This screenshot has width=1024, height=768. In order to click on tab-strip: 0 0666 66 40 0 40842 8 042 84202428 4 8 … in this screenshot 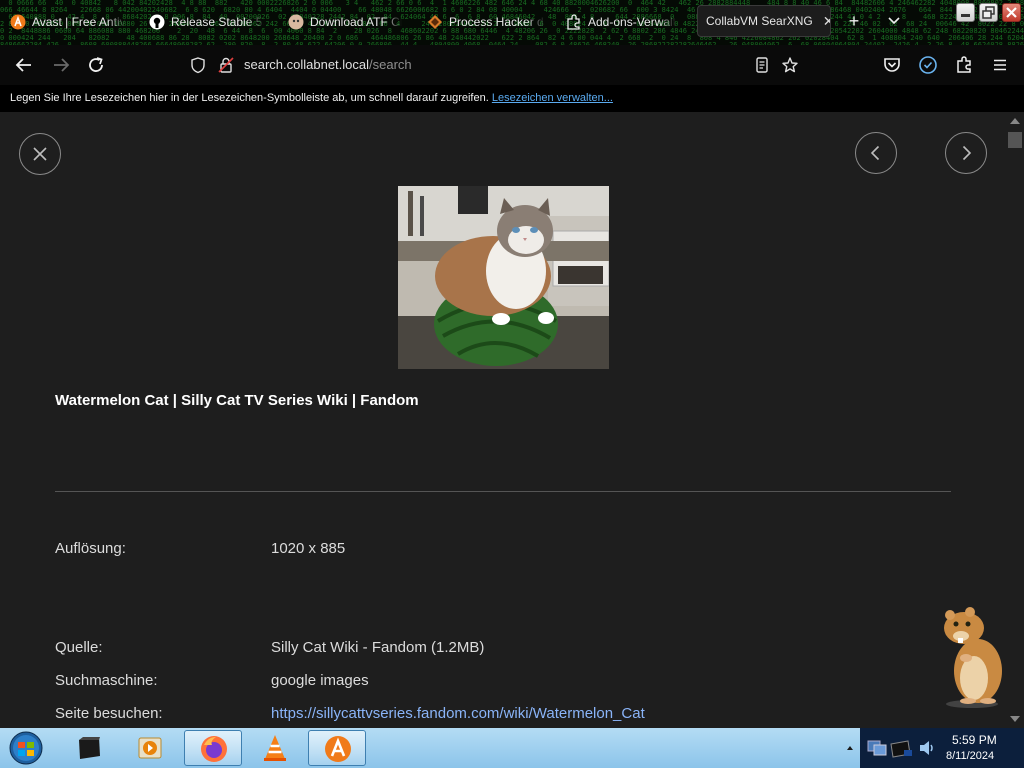, I will do `click(512, 22)`.